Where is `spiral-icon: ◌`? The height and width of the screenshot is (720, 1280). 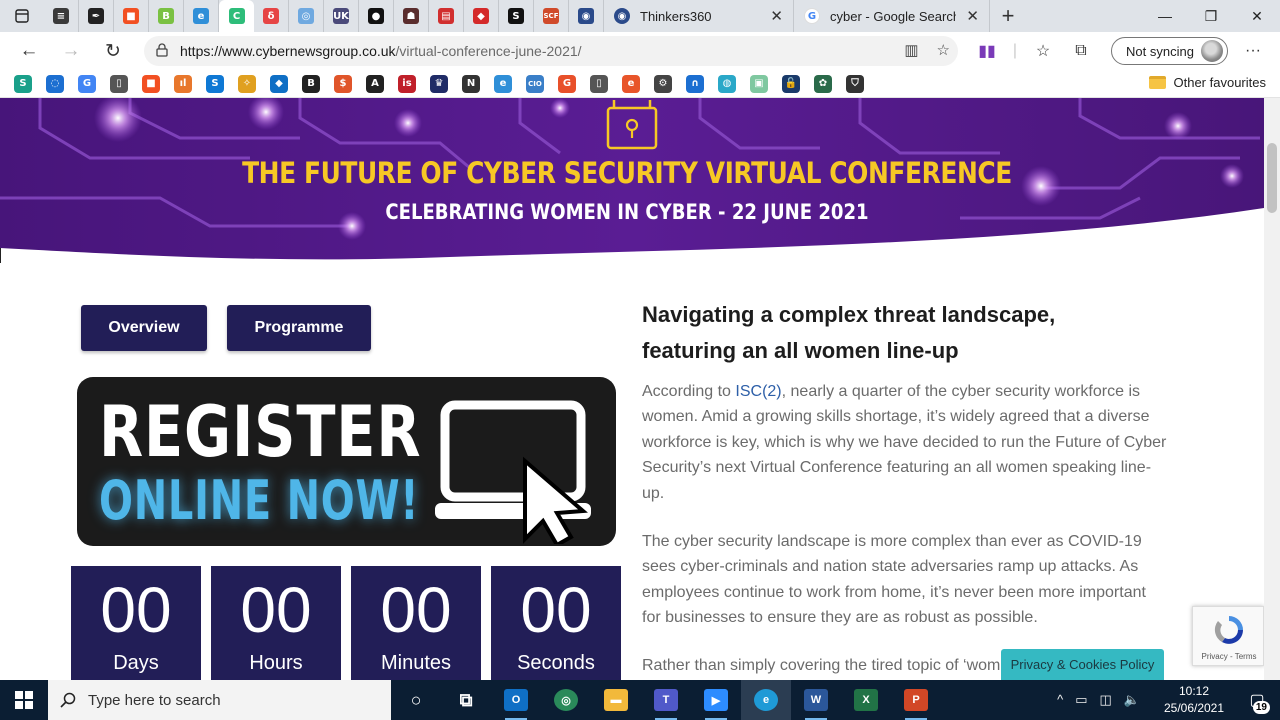 spiral-icon: ◌ is located at coordinates (55, 83).